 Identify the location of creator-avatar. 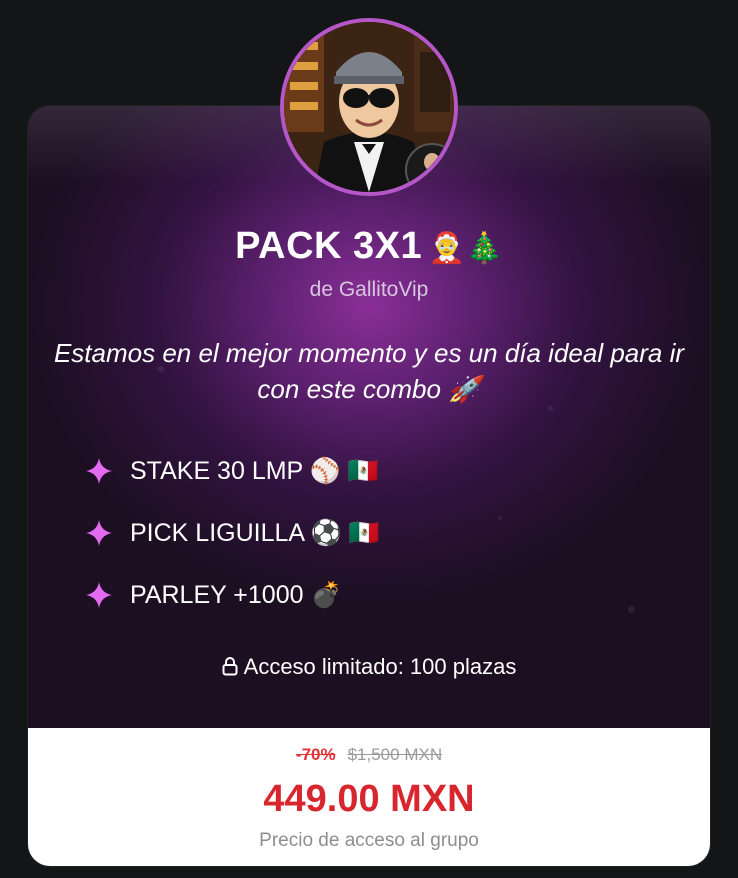
(369, 107).